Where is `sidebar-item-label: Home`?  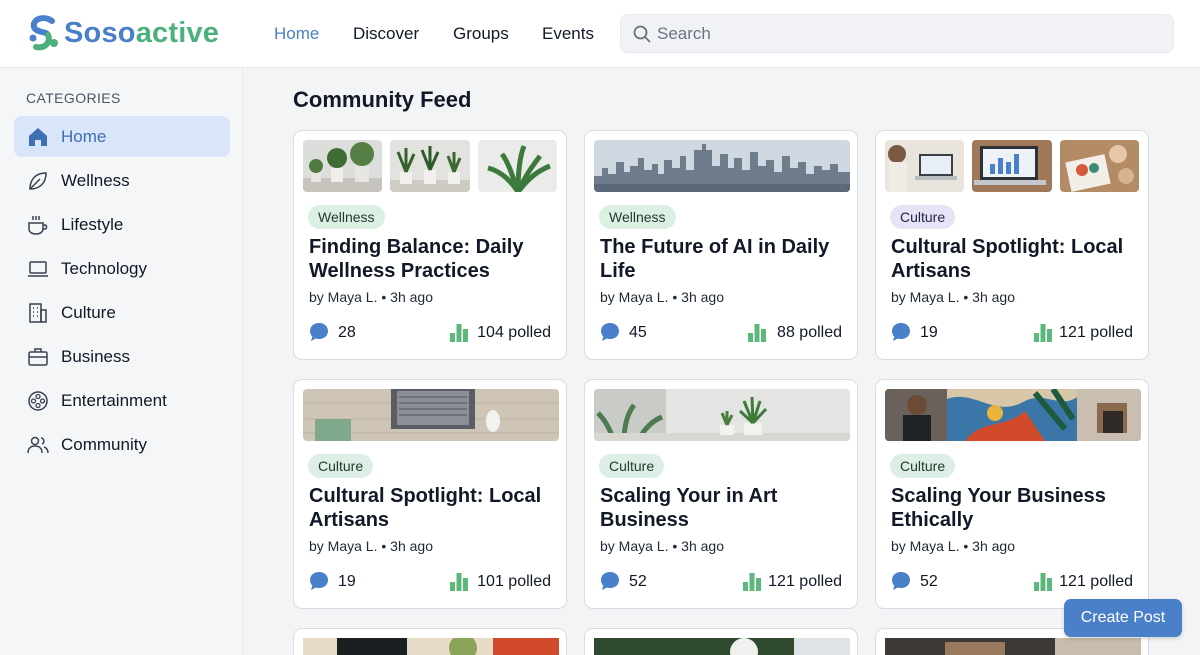
sidebar-item-label: Home is located at coordinates (84, 136).